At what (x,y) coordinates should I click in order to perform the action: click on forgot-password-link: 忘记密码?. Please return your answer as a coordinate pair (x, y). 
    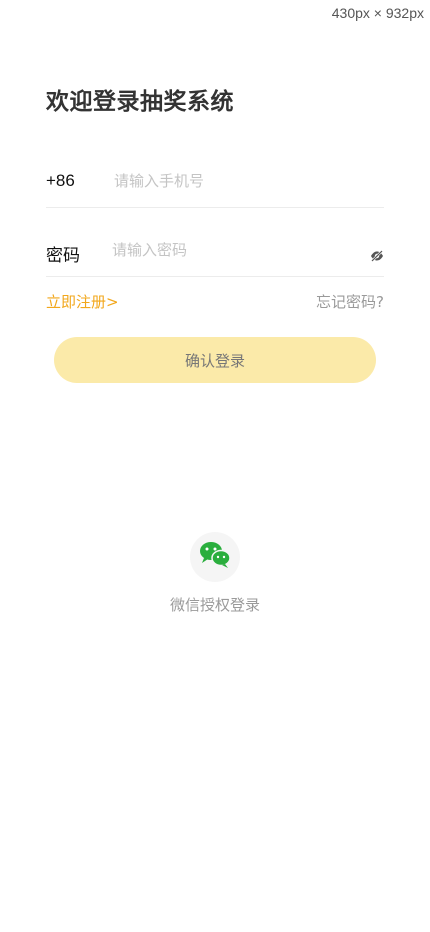
    Looking at the image, I should click on (350, 301).